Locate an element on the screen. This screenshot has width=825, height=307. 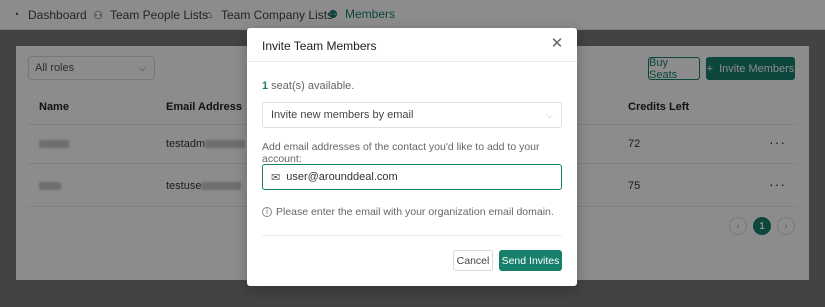
seats-available-text: 1 seat(s) available. is located at coordinates (308, 86).